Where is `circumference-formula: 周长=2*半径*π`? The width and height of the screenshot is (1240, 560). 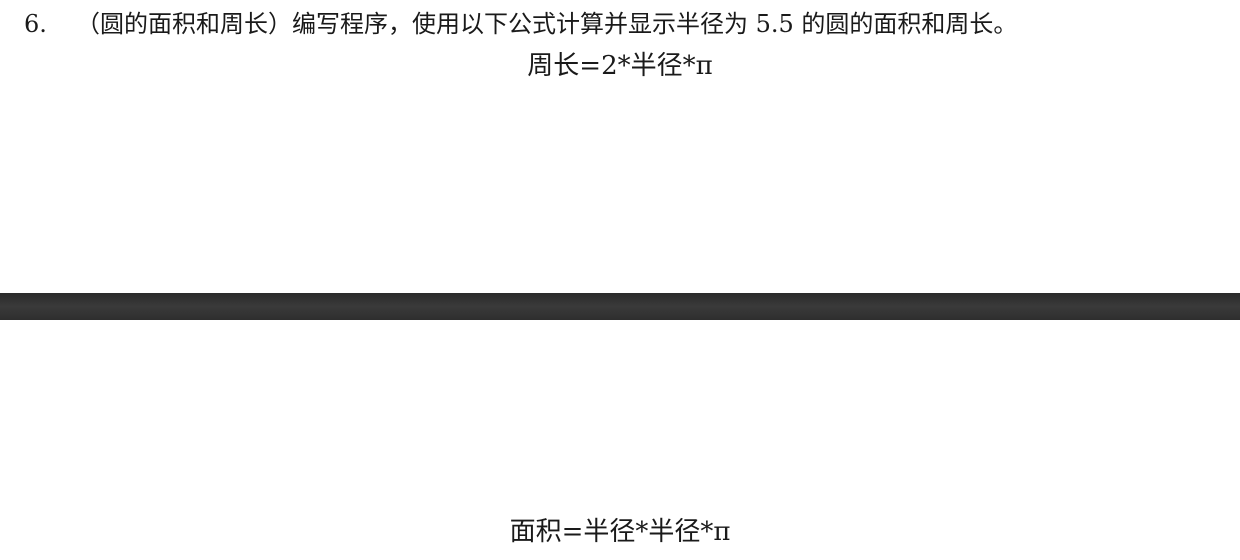
circumference-formula: 周长=2*半径*π is located at coordinates (620, 66).